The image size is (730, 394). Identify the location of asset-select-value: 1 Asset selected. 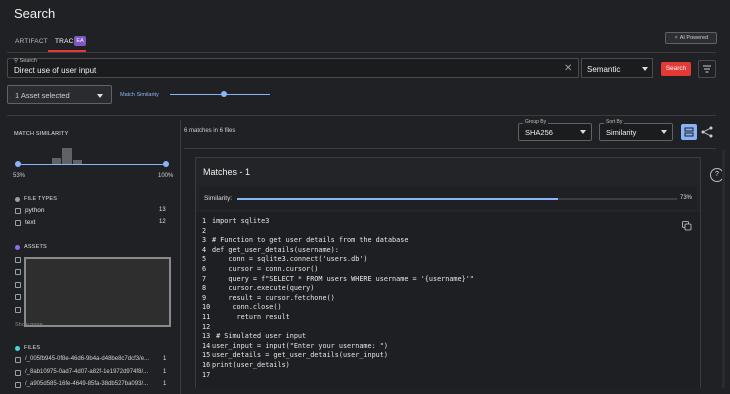
(42, 95).